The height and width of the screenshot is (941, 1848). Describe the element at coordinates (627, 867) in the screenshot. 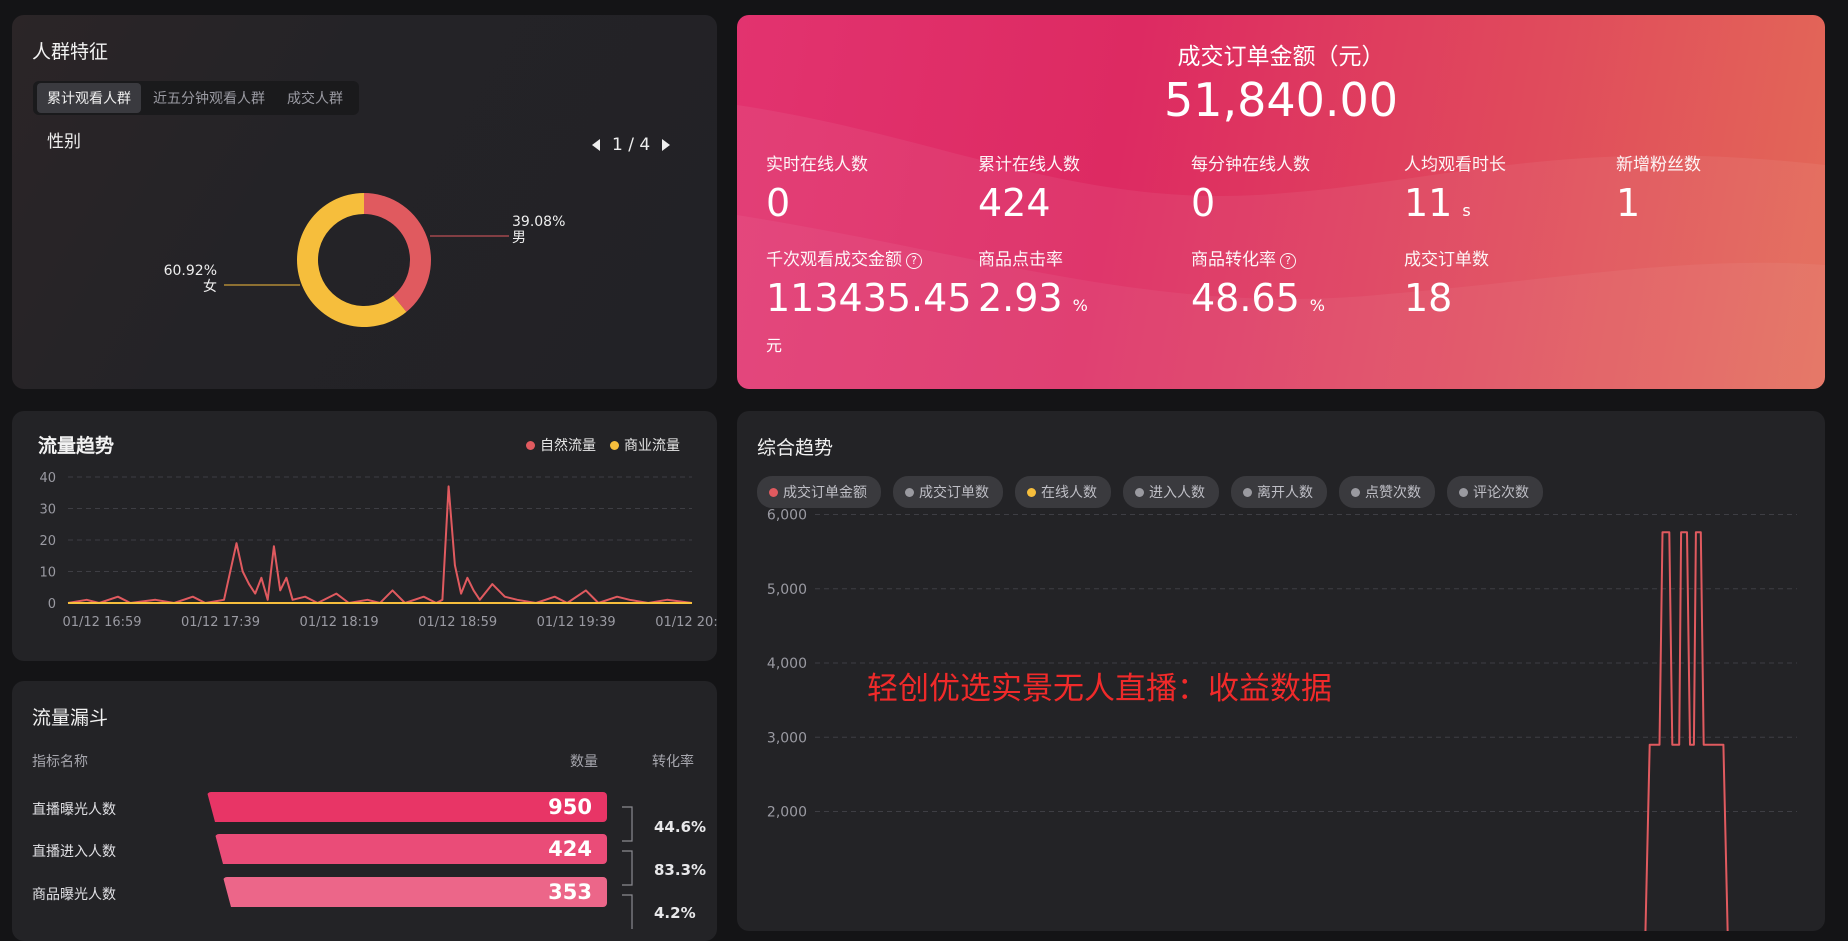

I see `funnel-brackets` at that location.